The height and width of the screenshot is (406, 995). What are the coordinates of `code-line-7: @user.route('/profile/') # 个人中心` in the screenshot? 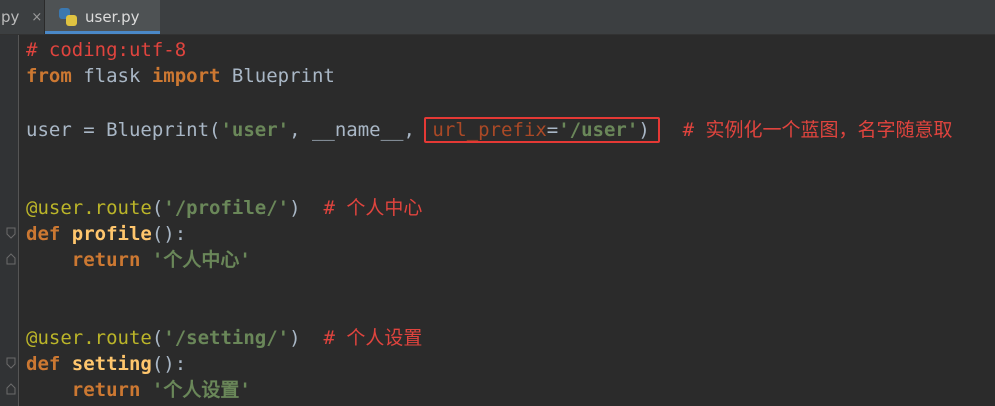 It's located at (224, 208).